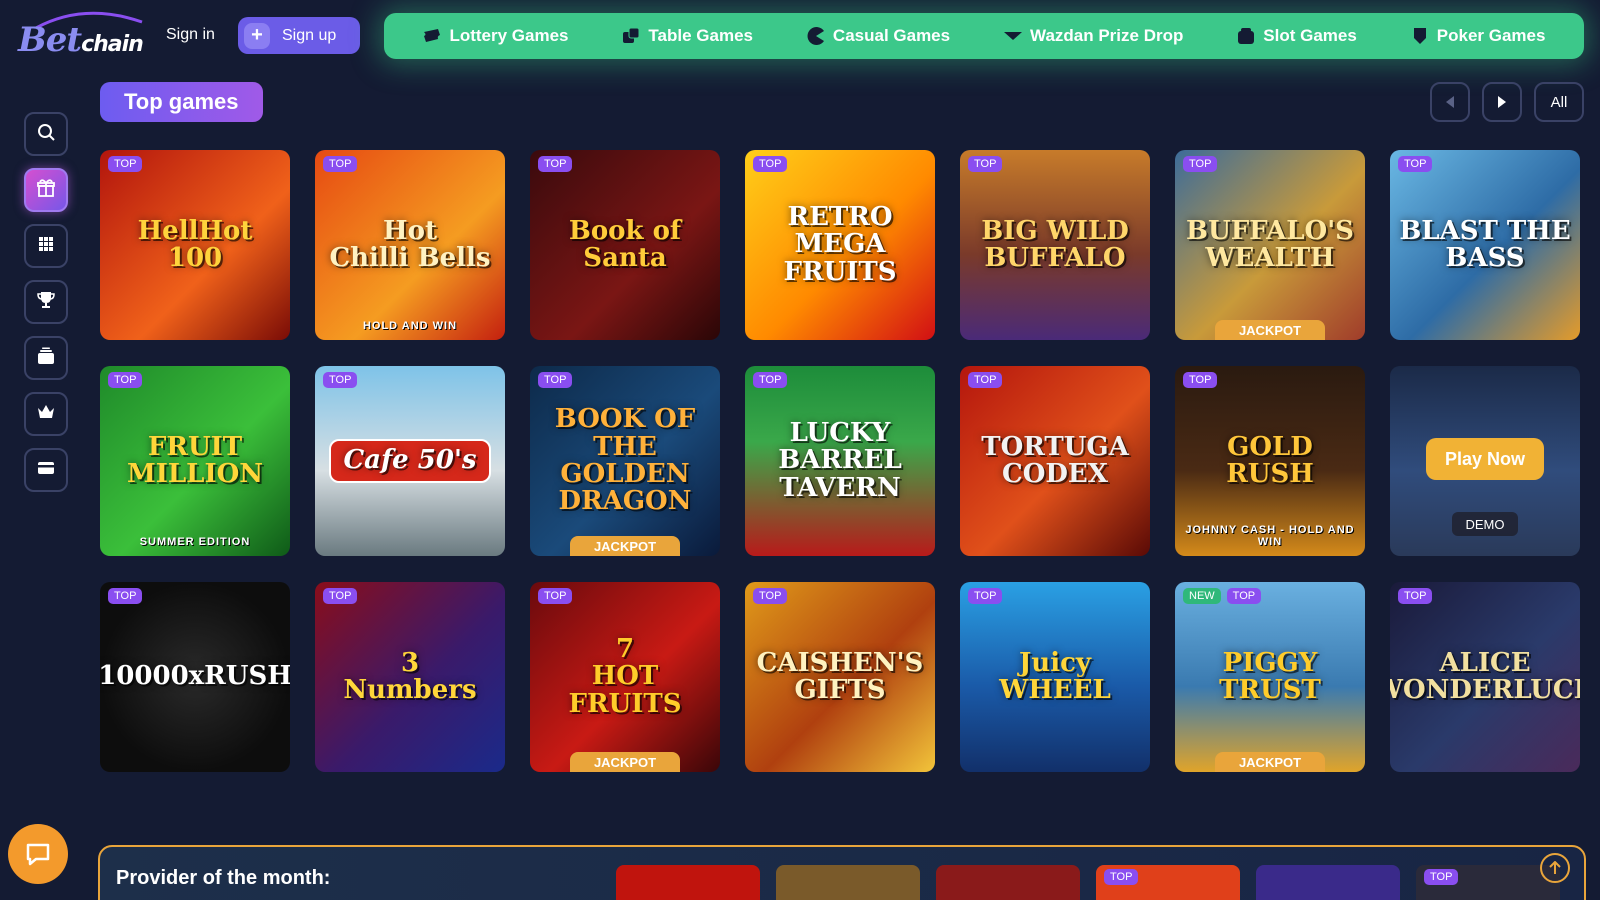 This screenshot has width=1600, height=900. I want to click on game-tile: Hot Chilli Bells HOLD AND WIN TOP, so click(410, 245).